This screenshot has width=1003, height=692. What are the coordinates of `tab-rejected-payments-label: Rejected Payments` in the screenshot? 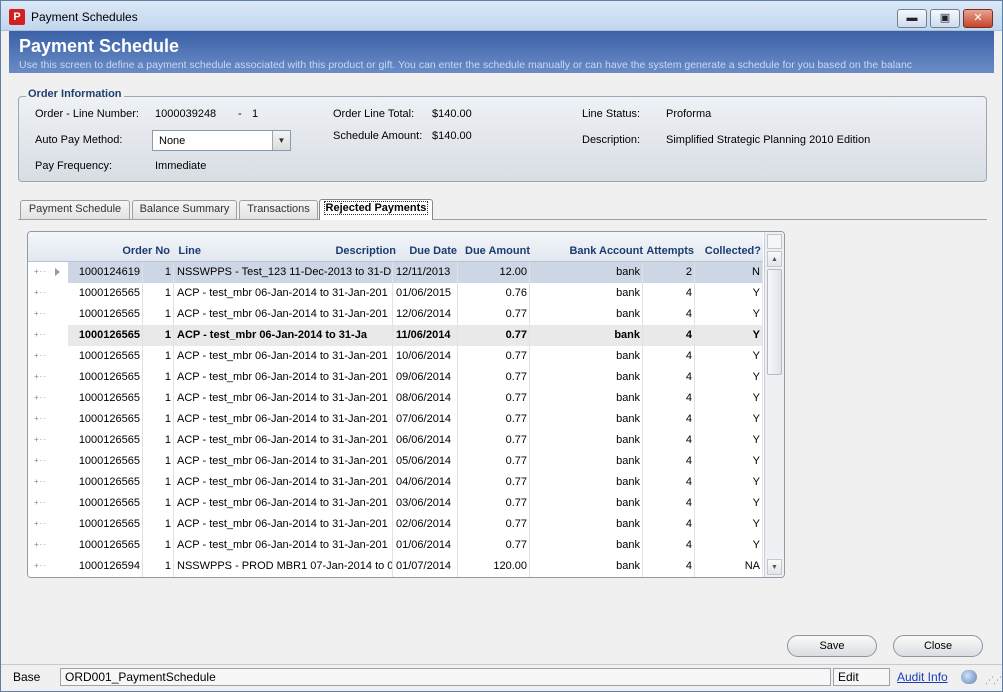 It's located at (376, 208).